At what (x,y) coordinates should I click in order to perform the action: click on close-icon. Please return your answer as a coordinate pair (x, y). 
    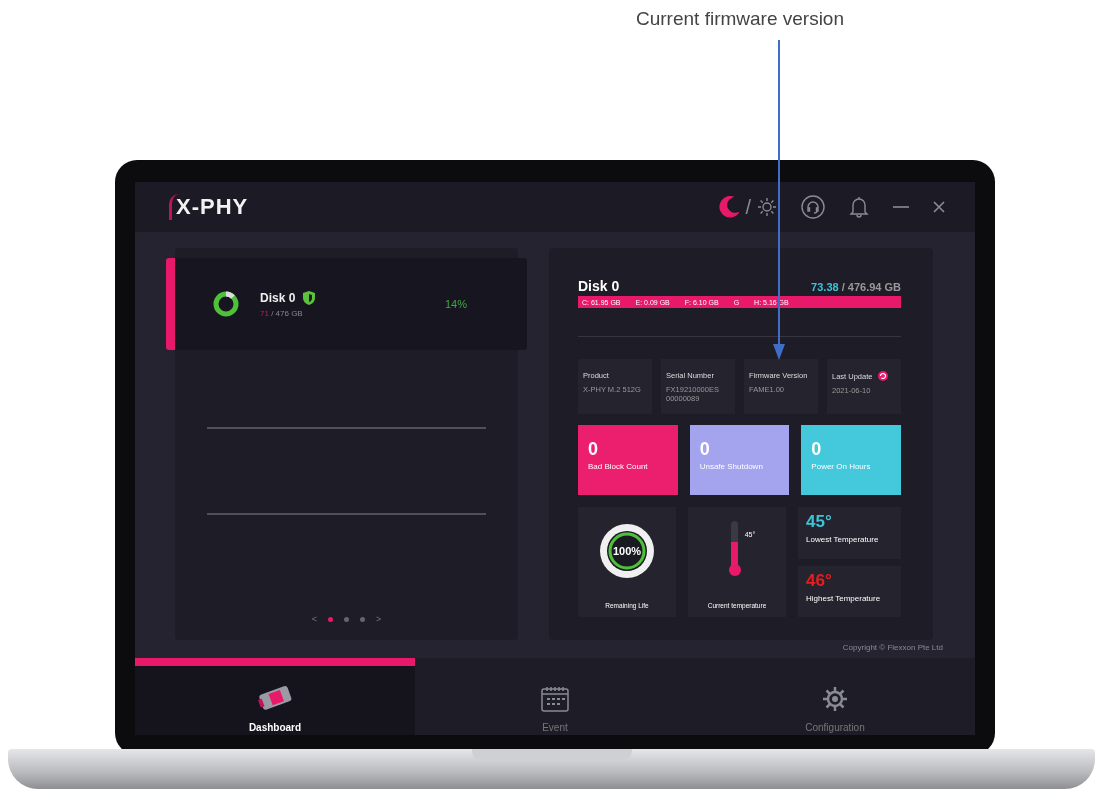
    Looking at the image, I should click on (939, 207).